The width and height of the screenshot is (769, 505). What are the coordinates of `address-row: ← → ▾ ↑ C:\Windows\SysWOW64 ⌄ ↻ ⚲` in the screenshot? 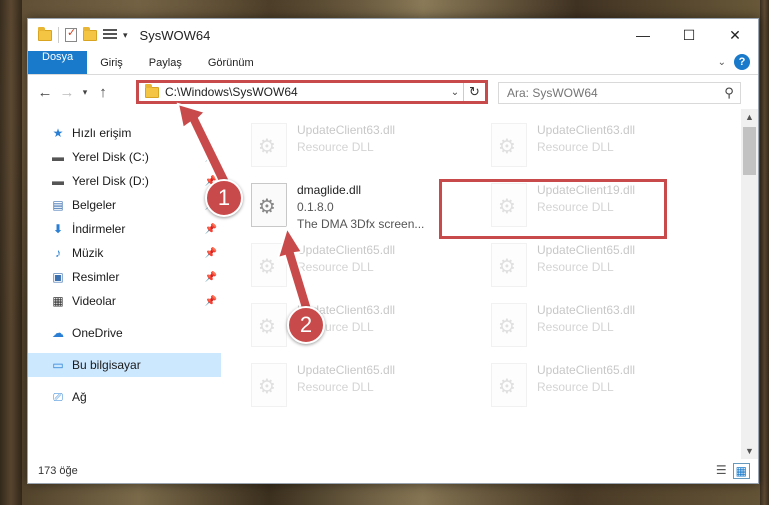 It's located at (393, 92).